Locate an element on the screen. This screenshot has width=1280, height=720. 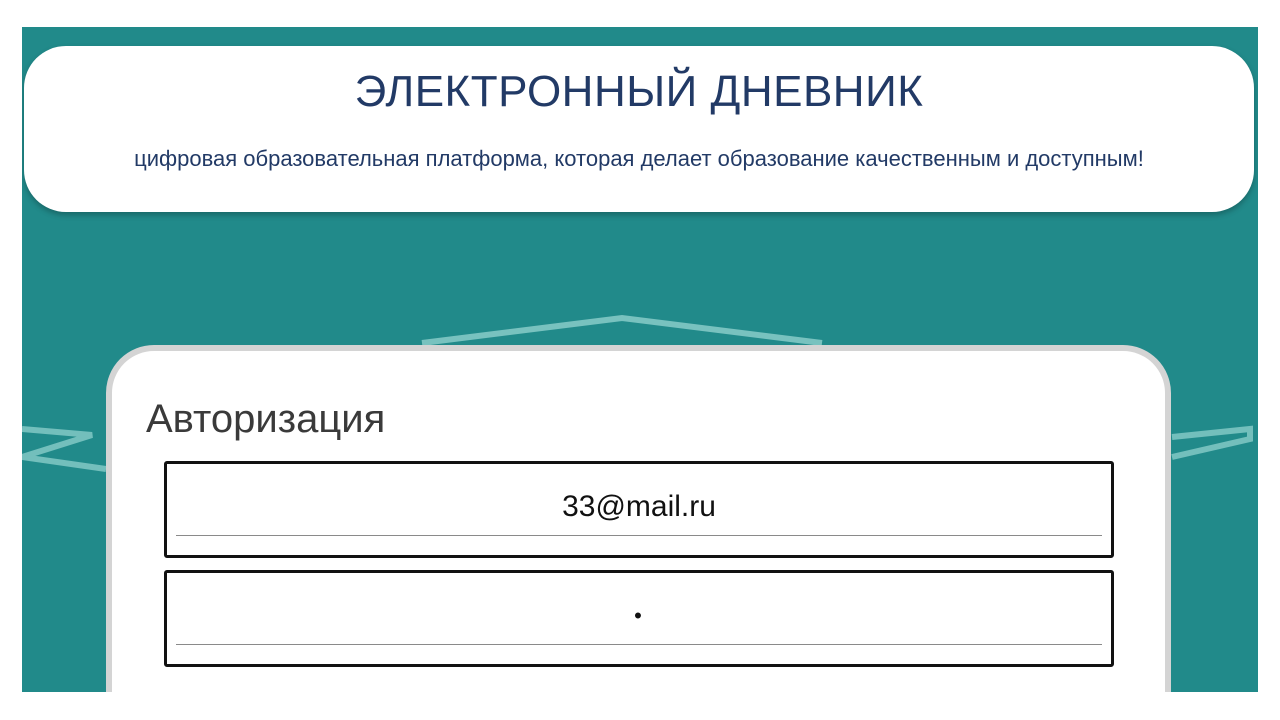
password-field-box is located at coordinates (639, 618).